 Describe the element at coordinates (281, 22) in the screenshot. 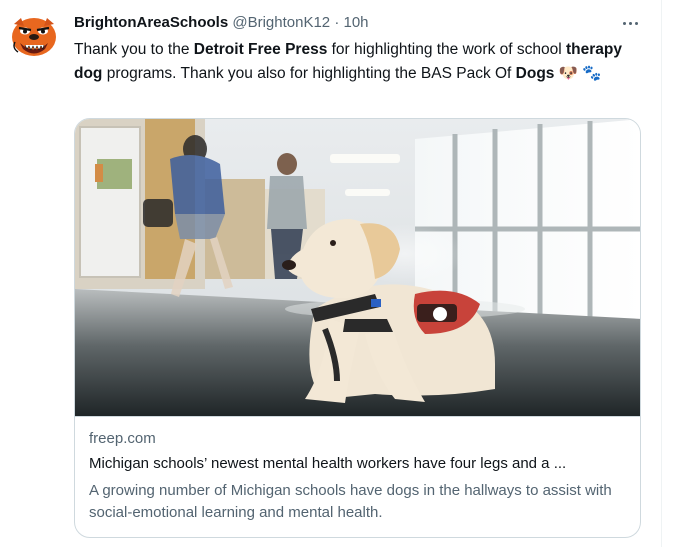

I see `user-handle: @BrightonK12` at that location.